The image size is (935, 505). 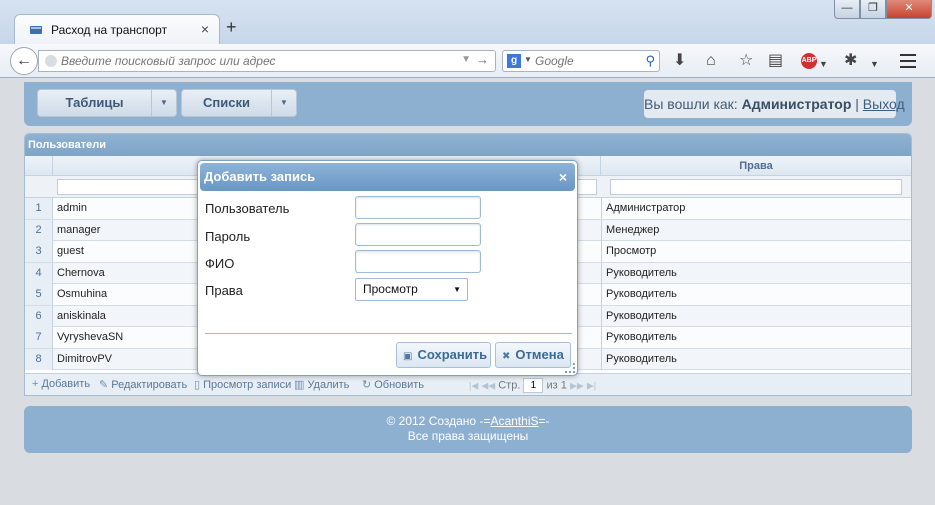 I want to click on edit-record-button: ✎ Редактировать, so click(x=143, y=384).